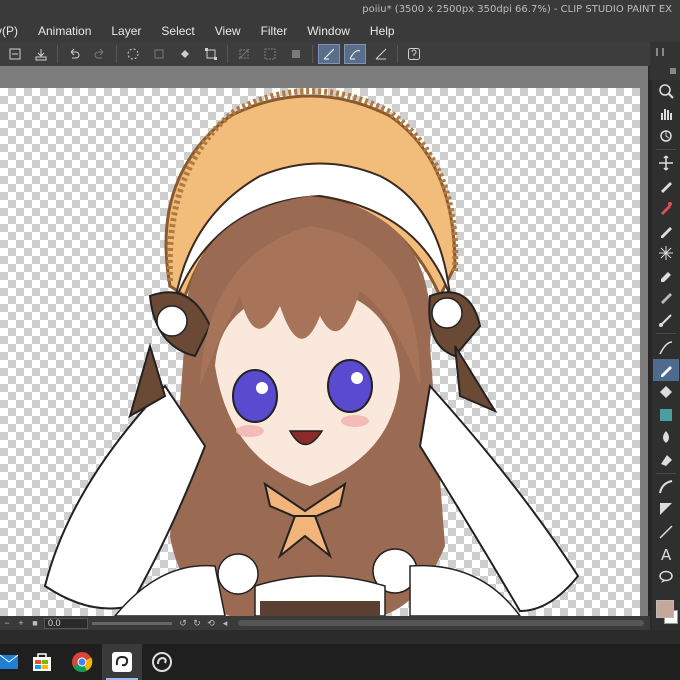  Describe the element at coordinates (666, 113) in the screenshot. I see `hand-icon` at that location.